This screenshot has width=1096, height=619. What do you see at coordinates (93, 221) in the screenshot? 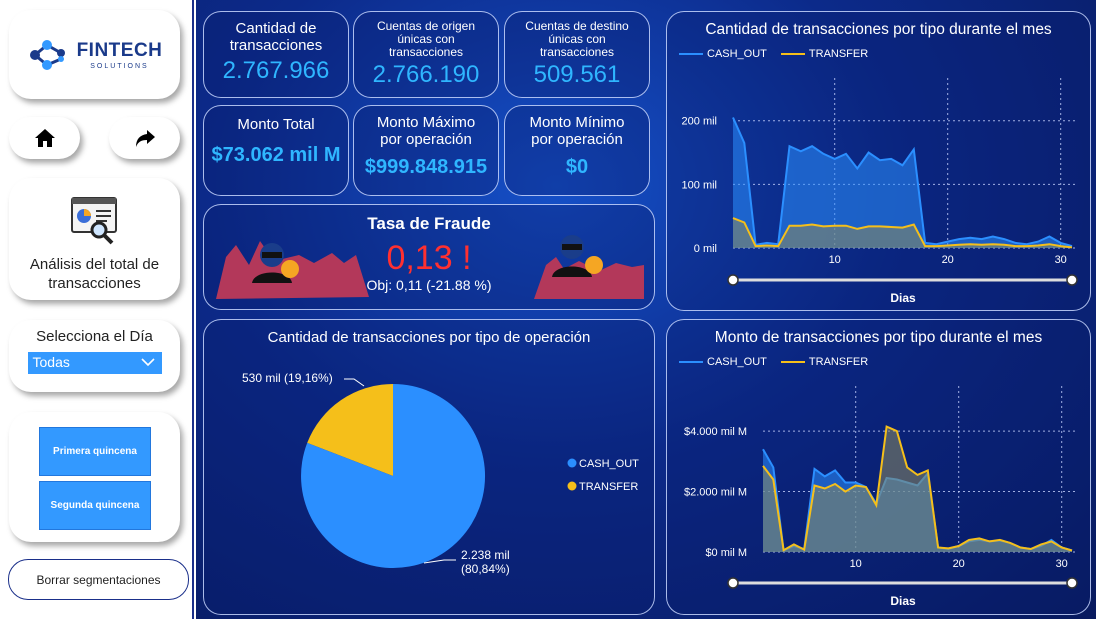
I see `analysis-report-icon` at bounding box center [93, 221].